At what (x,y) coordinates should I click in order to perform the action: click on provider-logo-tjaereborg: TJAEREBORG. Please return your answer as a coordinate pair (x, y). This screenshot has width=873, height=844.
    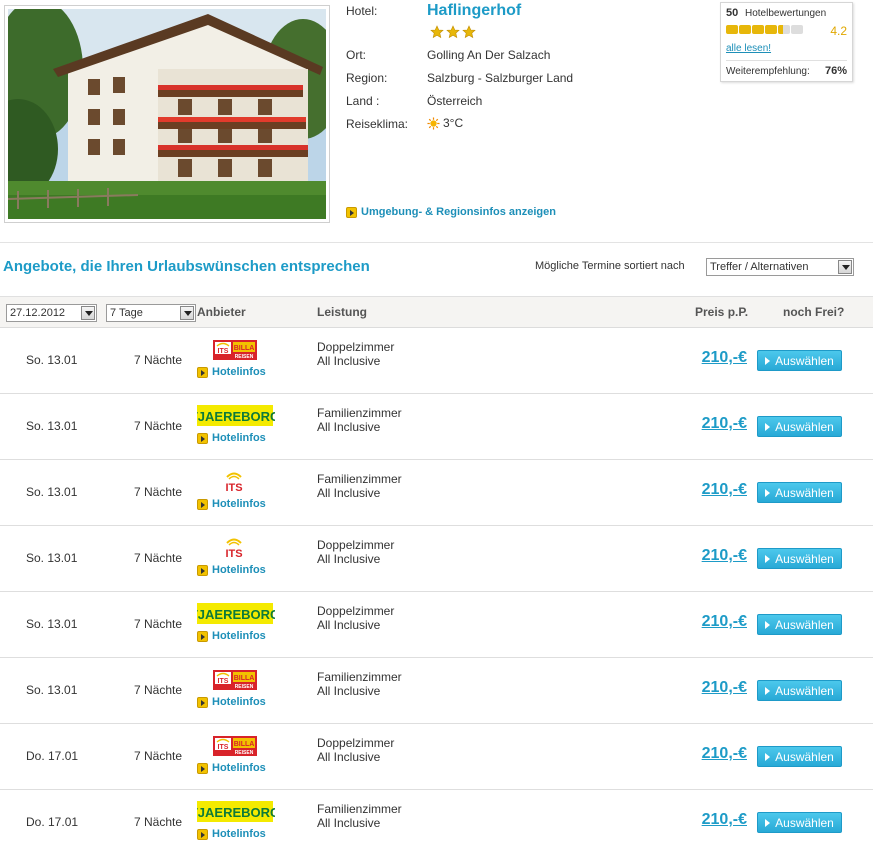
    Looking at the image, I should click on (236, 812).